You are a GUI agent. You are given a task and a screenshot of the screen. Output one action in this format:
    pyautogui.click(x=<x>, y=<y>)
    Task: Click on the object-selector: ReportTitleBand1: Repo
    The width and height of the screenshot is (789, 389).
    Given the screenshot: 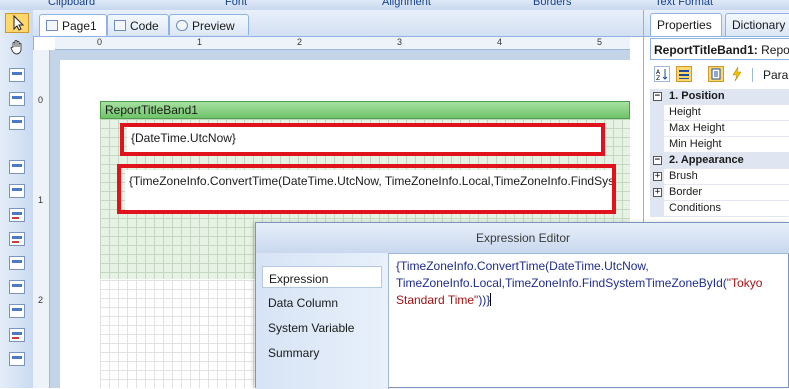 What is the action you would take?
    pyautogui.click(x=719, y=49)
    